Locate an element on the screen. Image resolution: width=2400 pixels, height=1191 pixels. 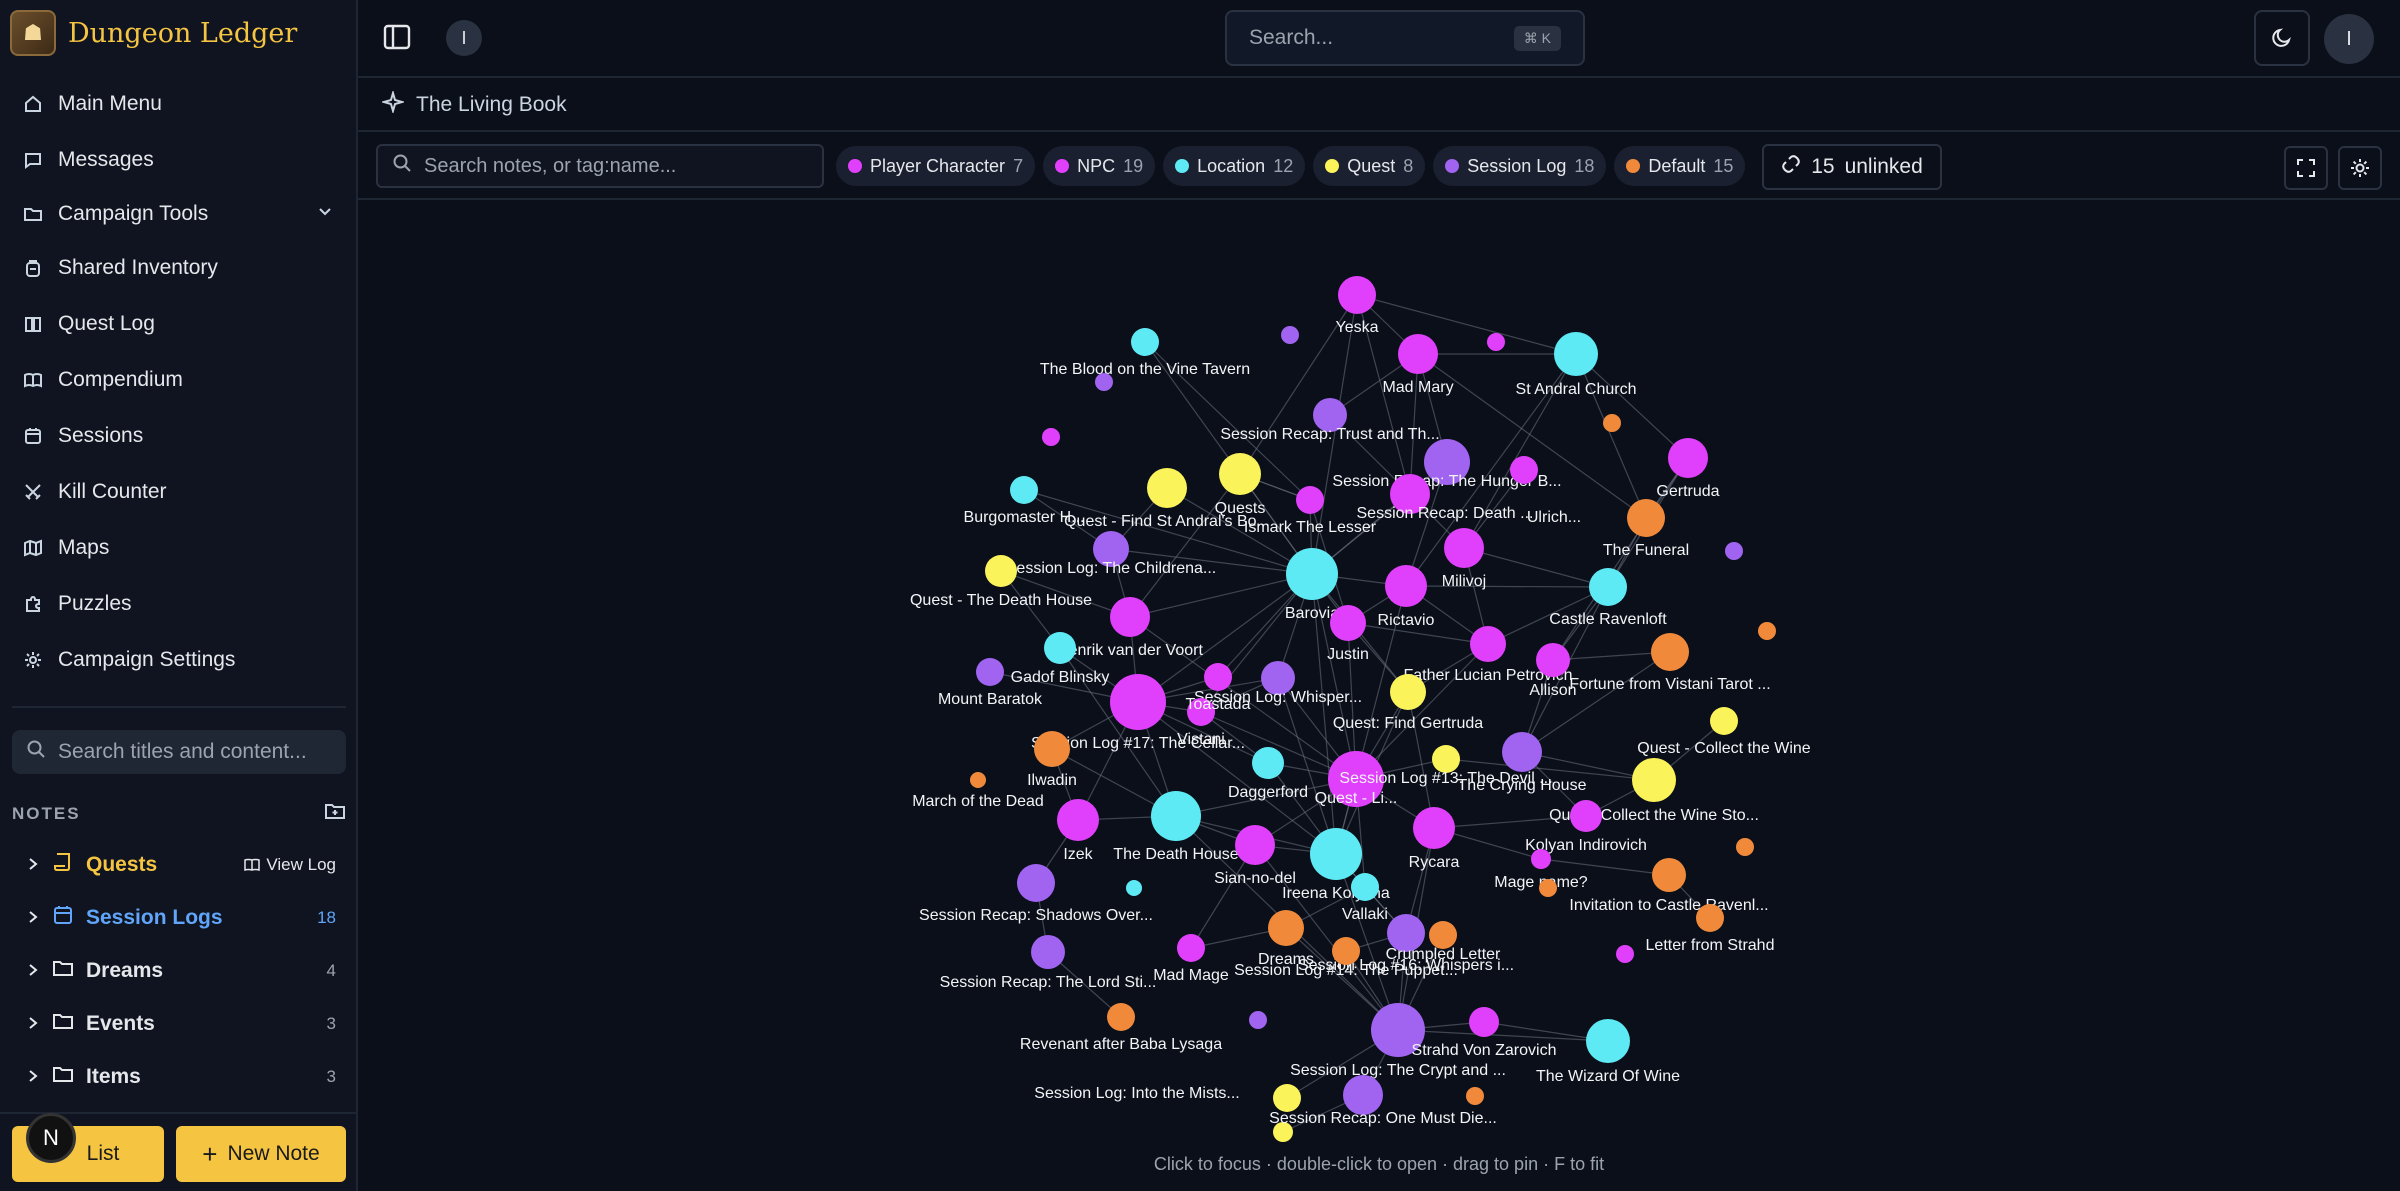
graph-node: Milivoj is located at coordinates (1464, 559).